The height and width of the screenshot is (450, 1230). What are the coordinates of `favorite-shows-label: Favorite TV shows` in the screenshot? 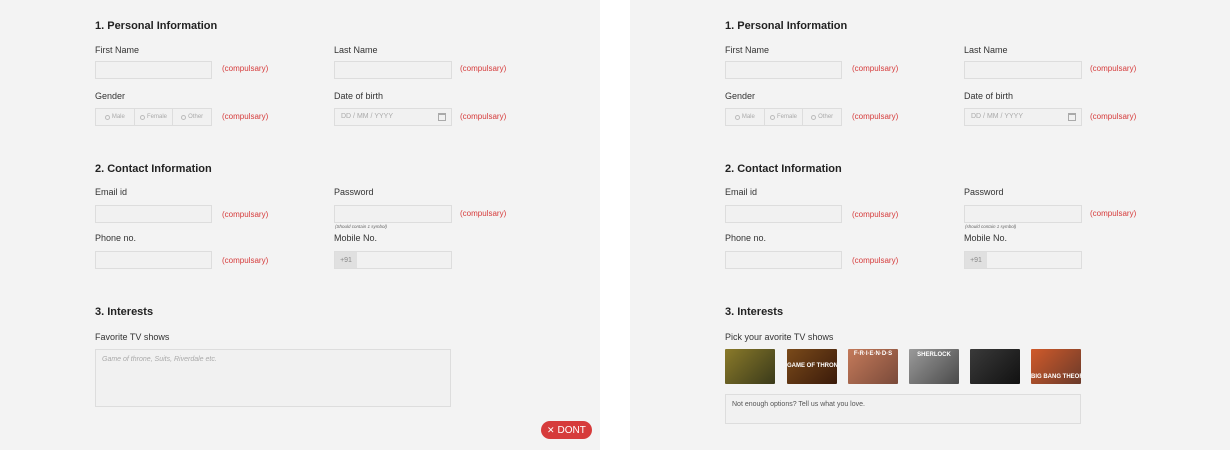 It's located at (132, 337).